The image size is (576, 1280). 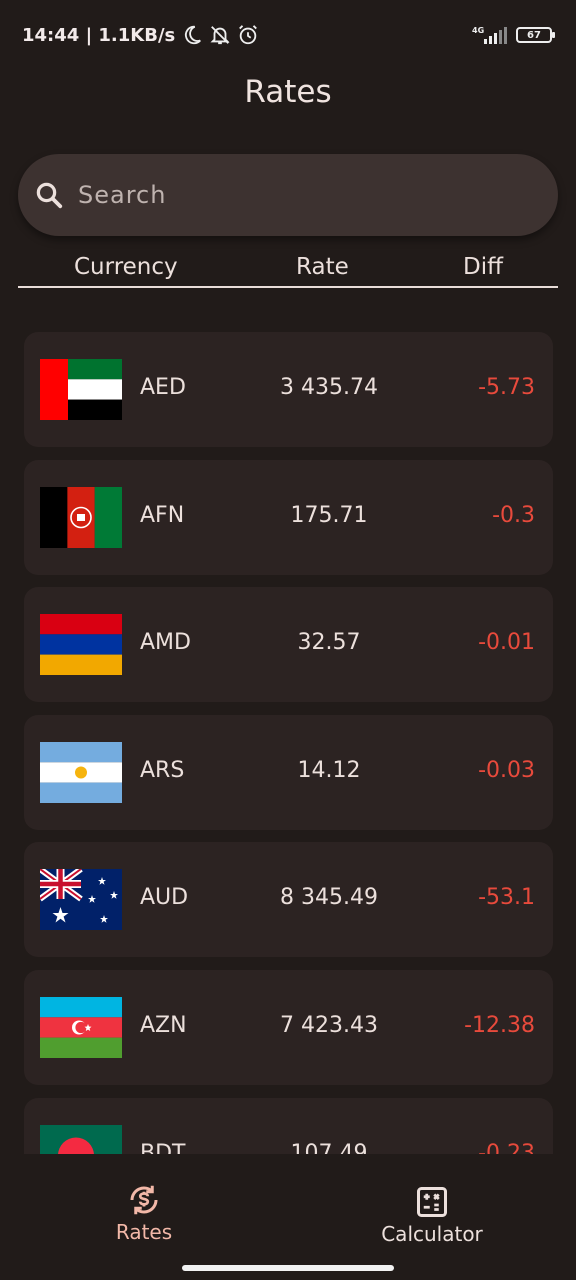 What do you see at coordinates (288, 772) in the screenshot?
I see `rate-row-ars: ARS 14.12 -0.03` at bounding box center [288, 772].